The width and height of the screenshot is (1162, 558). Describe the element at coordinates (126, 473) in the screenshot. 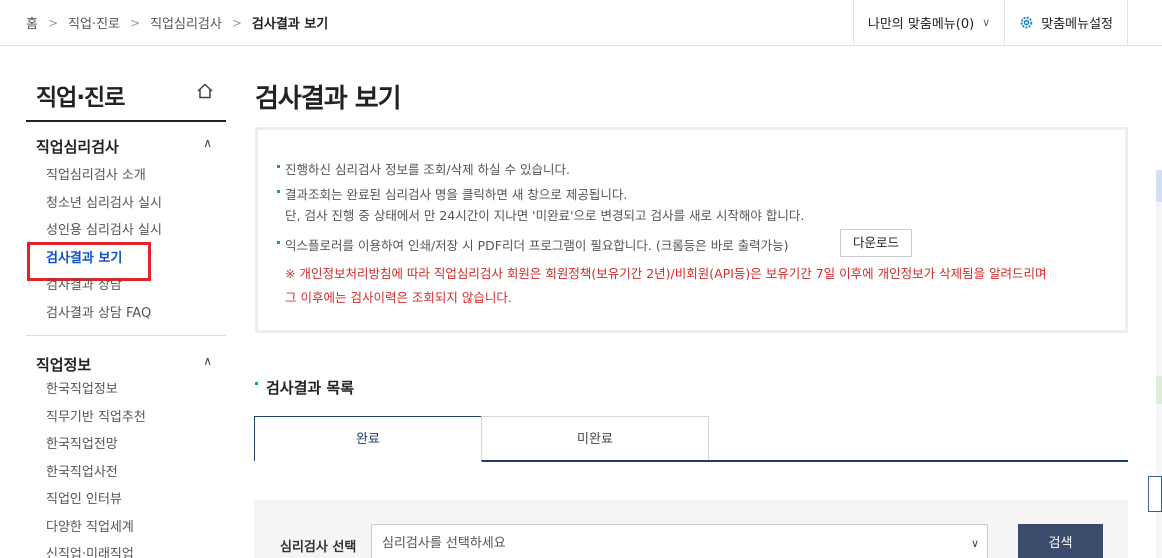

I see `sidebar-item-job-dictionary: 한국직업사전` at that location.